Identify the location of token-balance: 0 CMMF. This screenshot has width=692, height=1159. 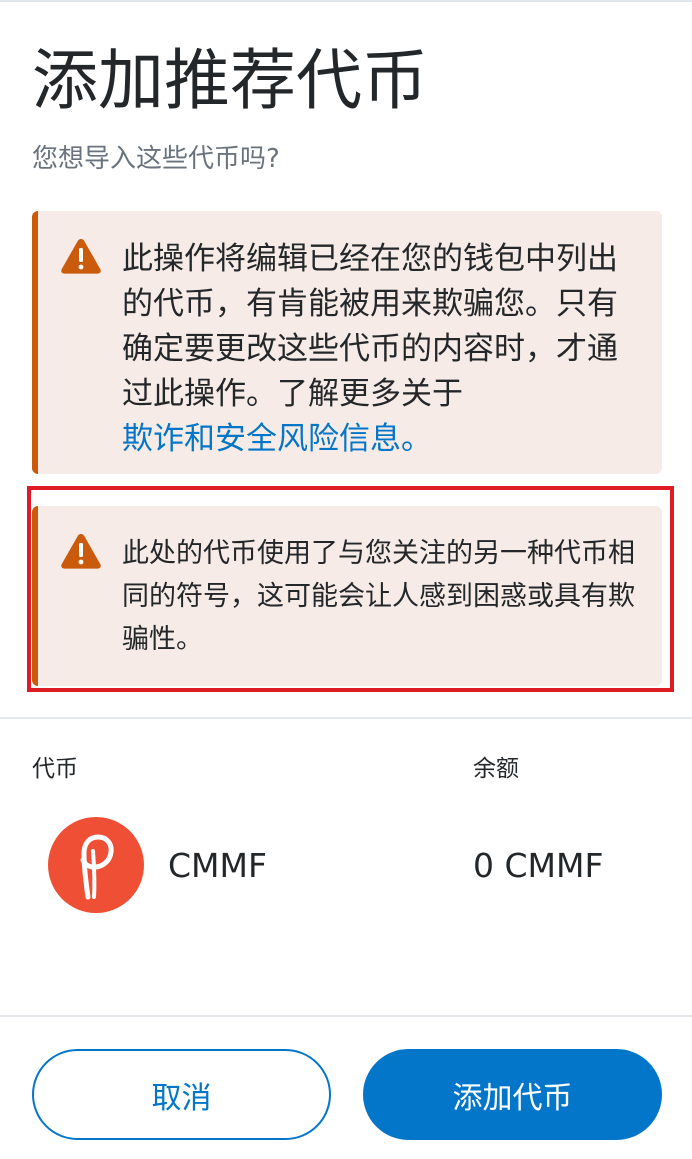
(538, 865).